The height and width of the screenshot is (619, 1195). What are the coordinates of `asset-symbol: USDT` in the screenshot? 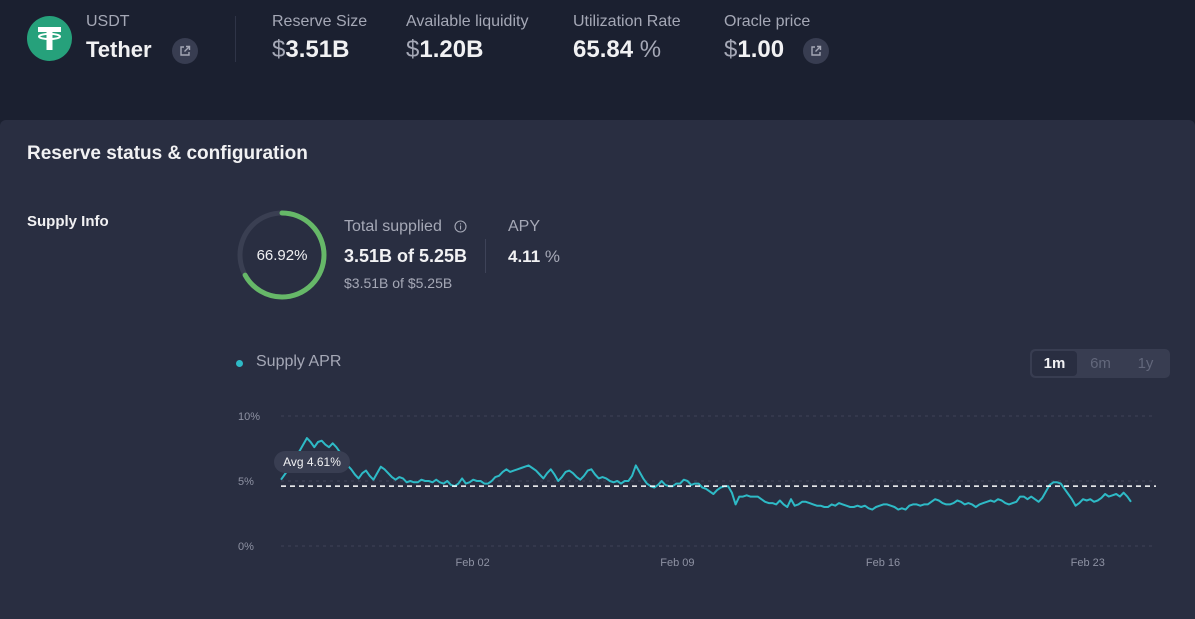 It's located at (108, 21).